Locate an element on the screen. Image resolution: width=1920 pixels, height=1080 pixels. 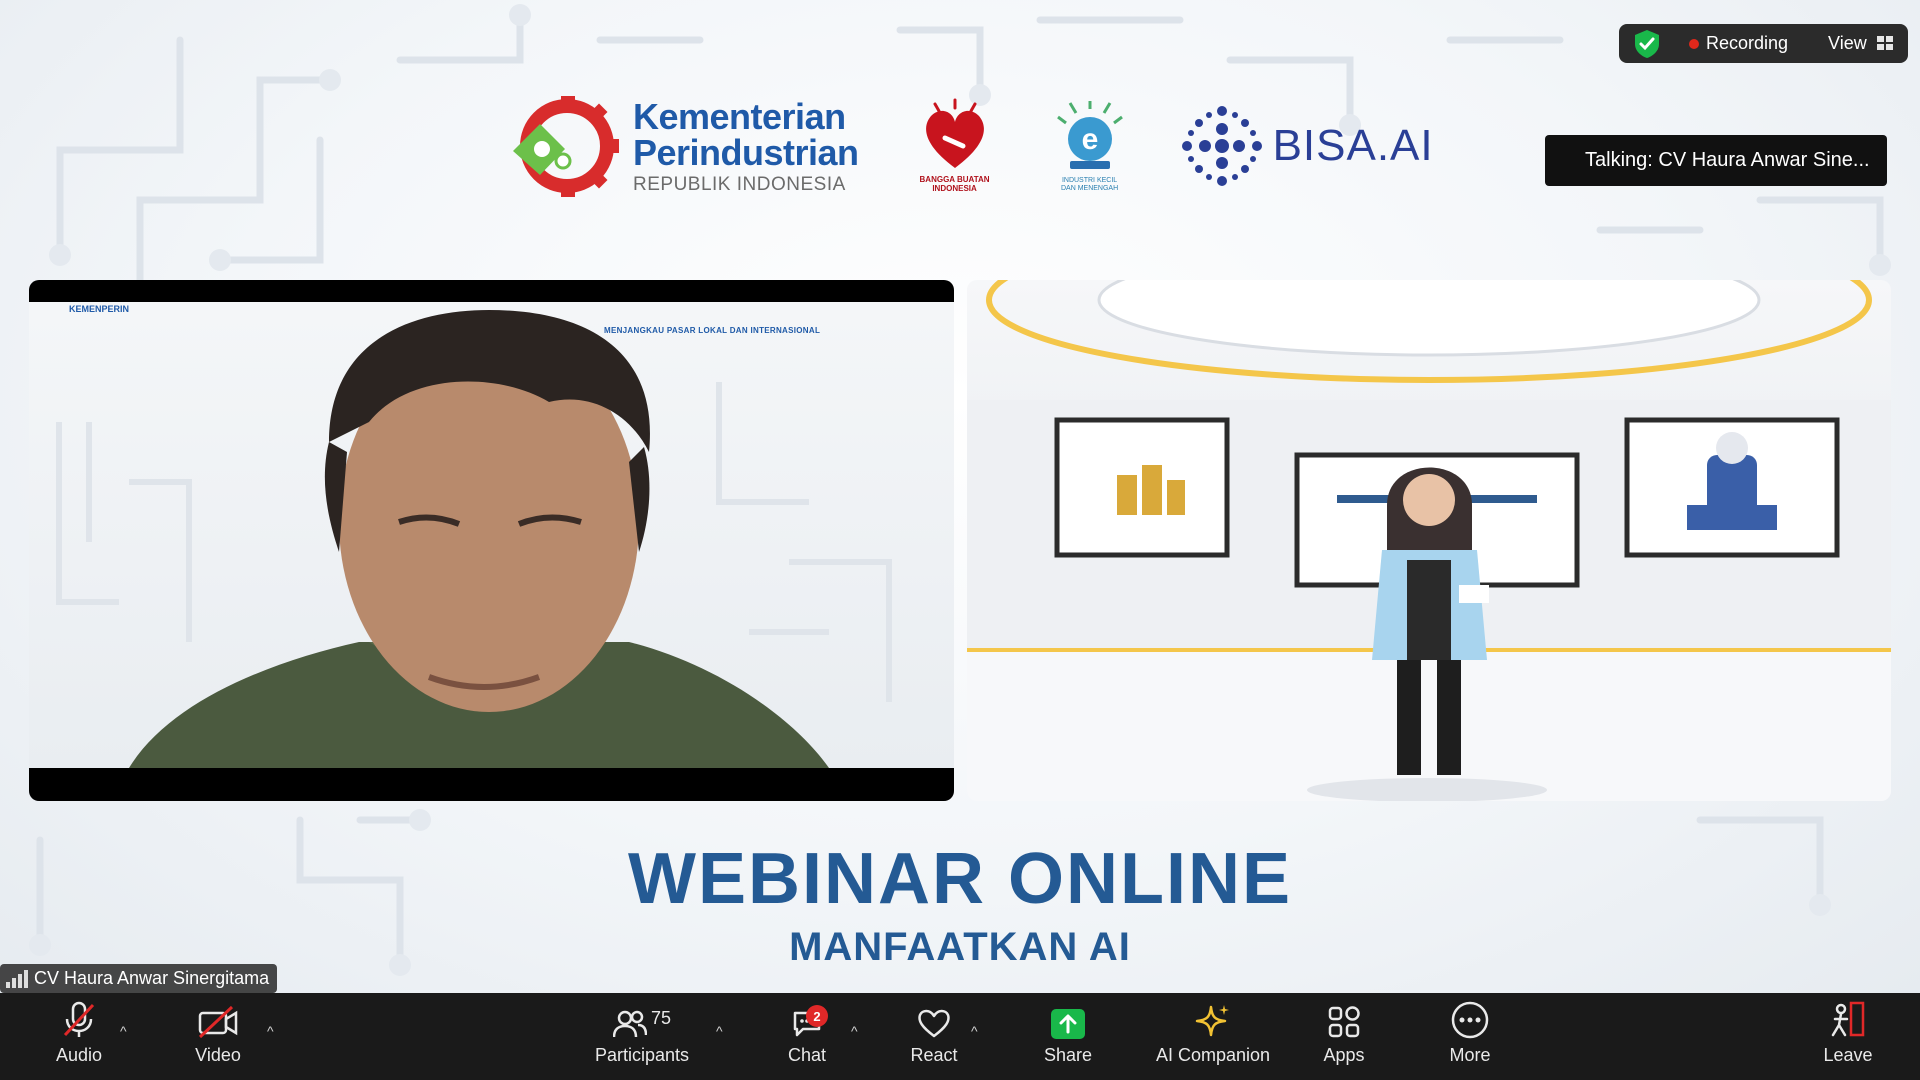
more-button: More is located at coordinates (1470, 1036).